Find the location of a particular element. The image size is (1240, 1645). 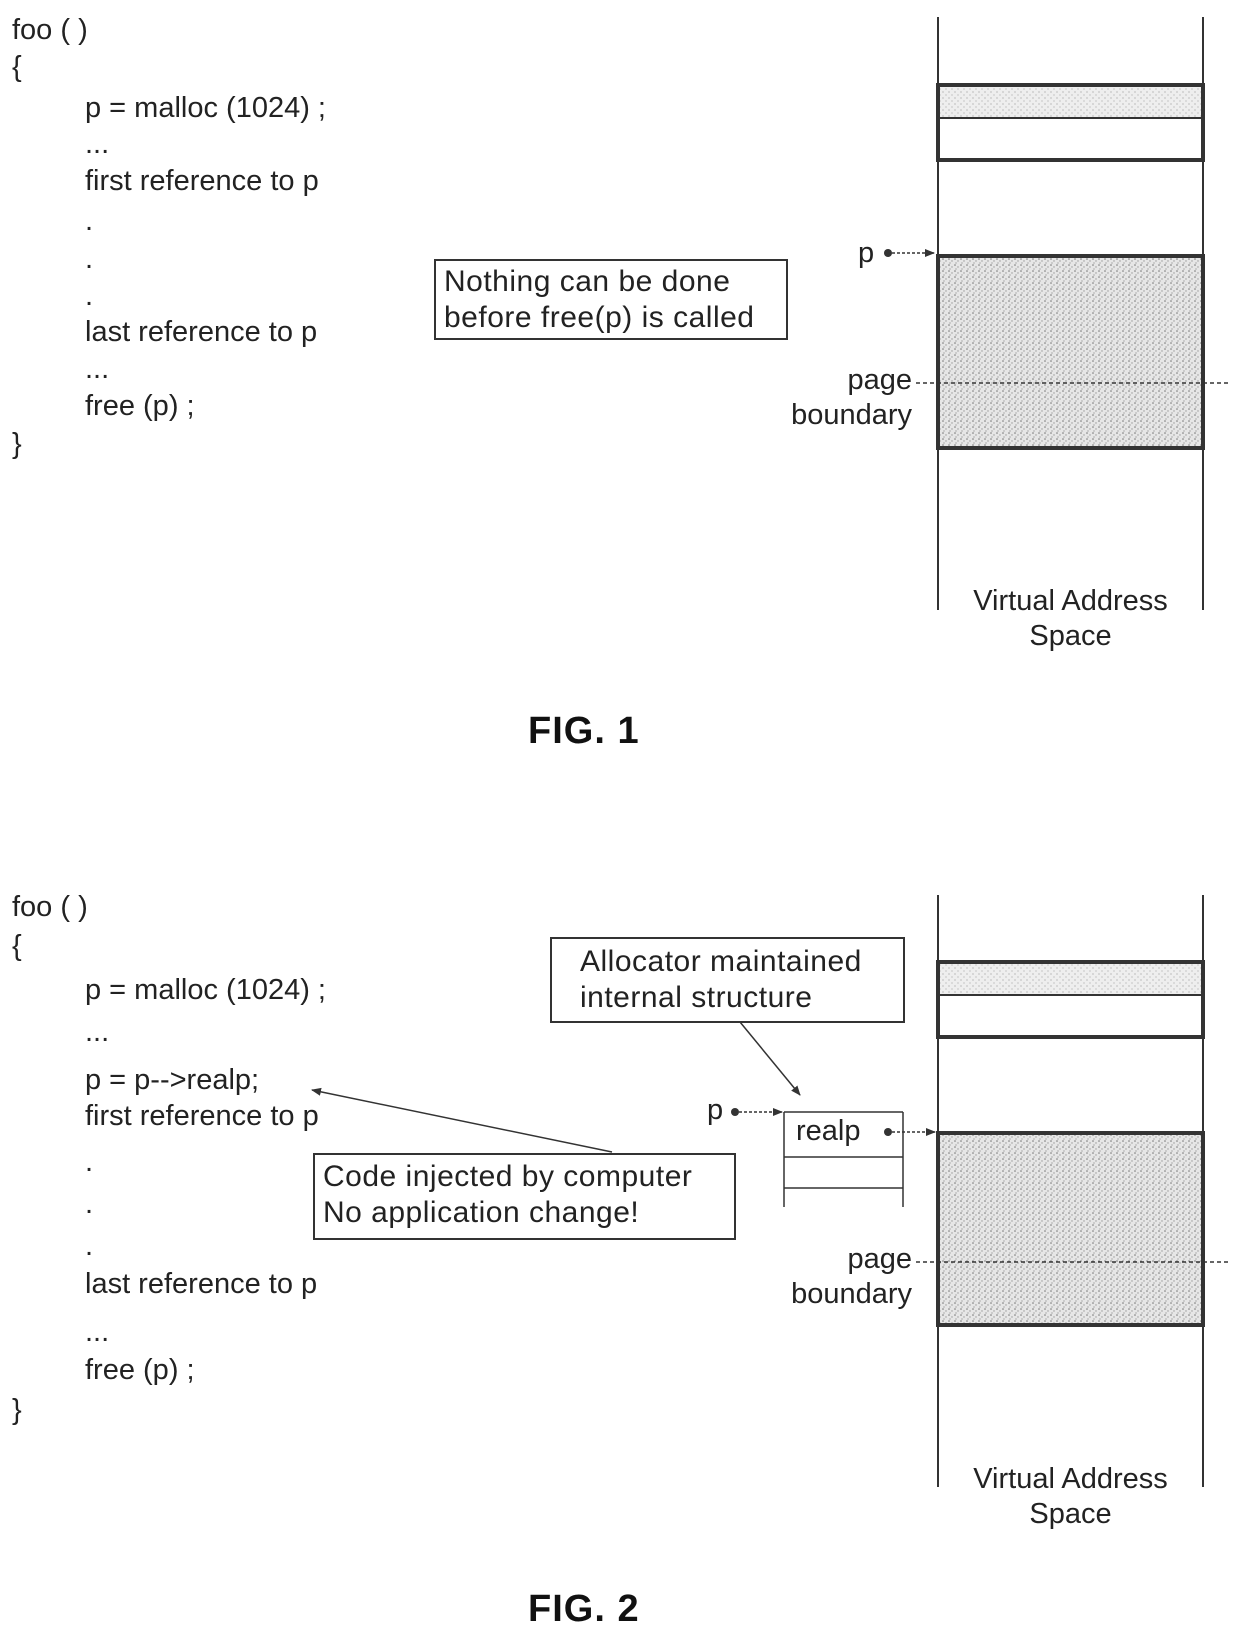

fig2-upper-block-shaded is located at coordinates (1070, 978).